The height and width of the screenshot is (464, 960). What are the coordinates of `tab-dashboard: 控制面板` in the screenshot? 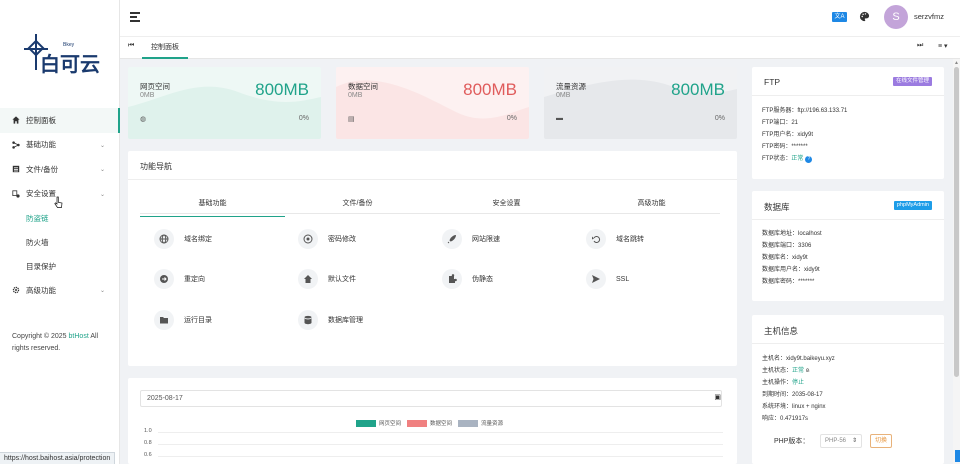 It's located at (165, 48).